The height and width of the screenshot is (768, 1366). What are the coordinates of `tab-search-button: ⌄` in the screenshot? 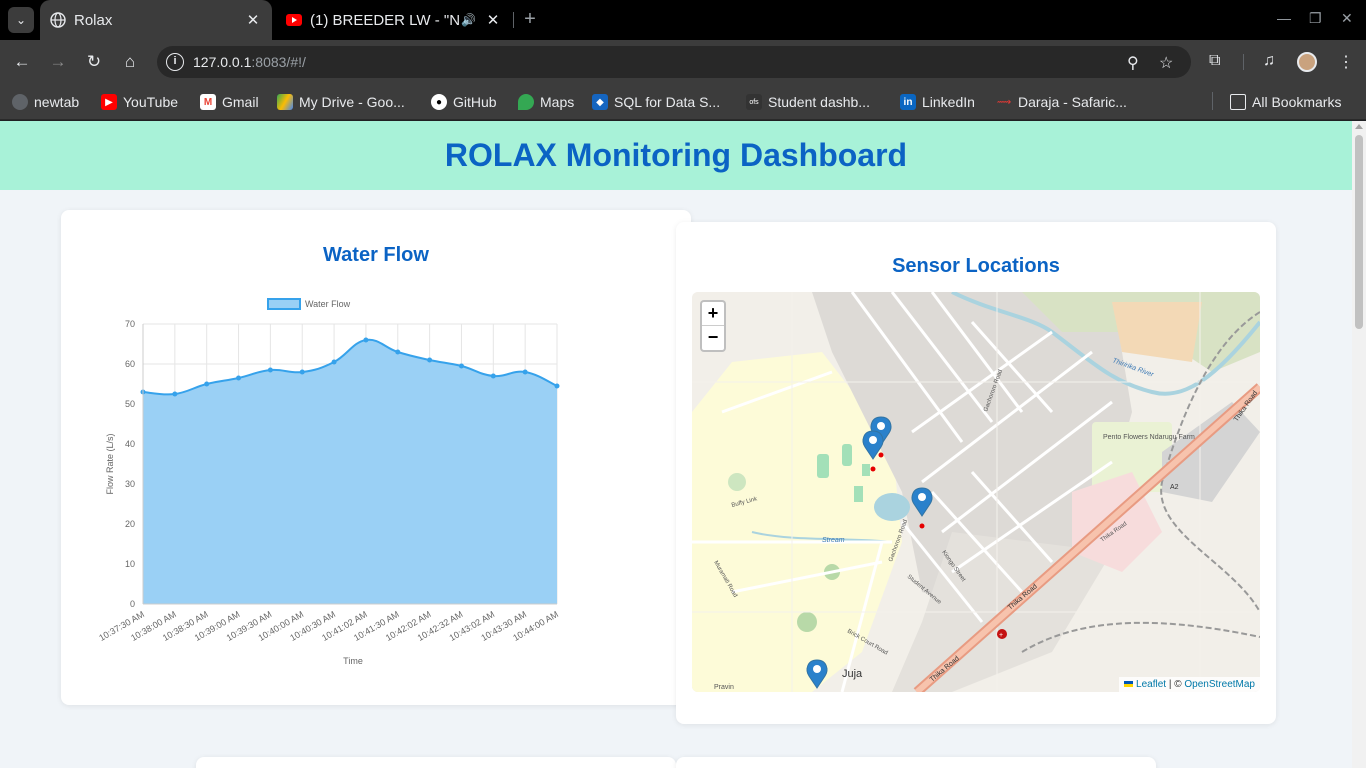 It's located at (21, 20).